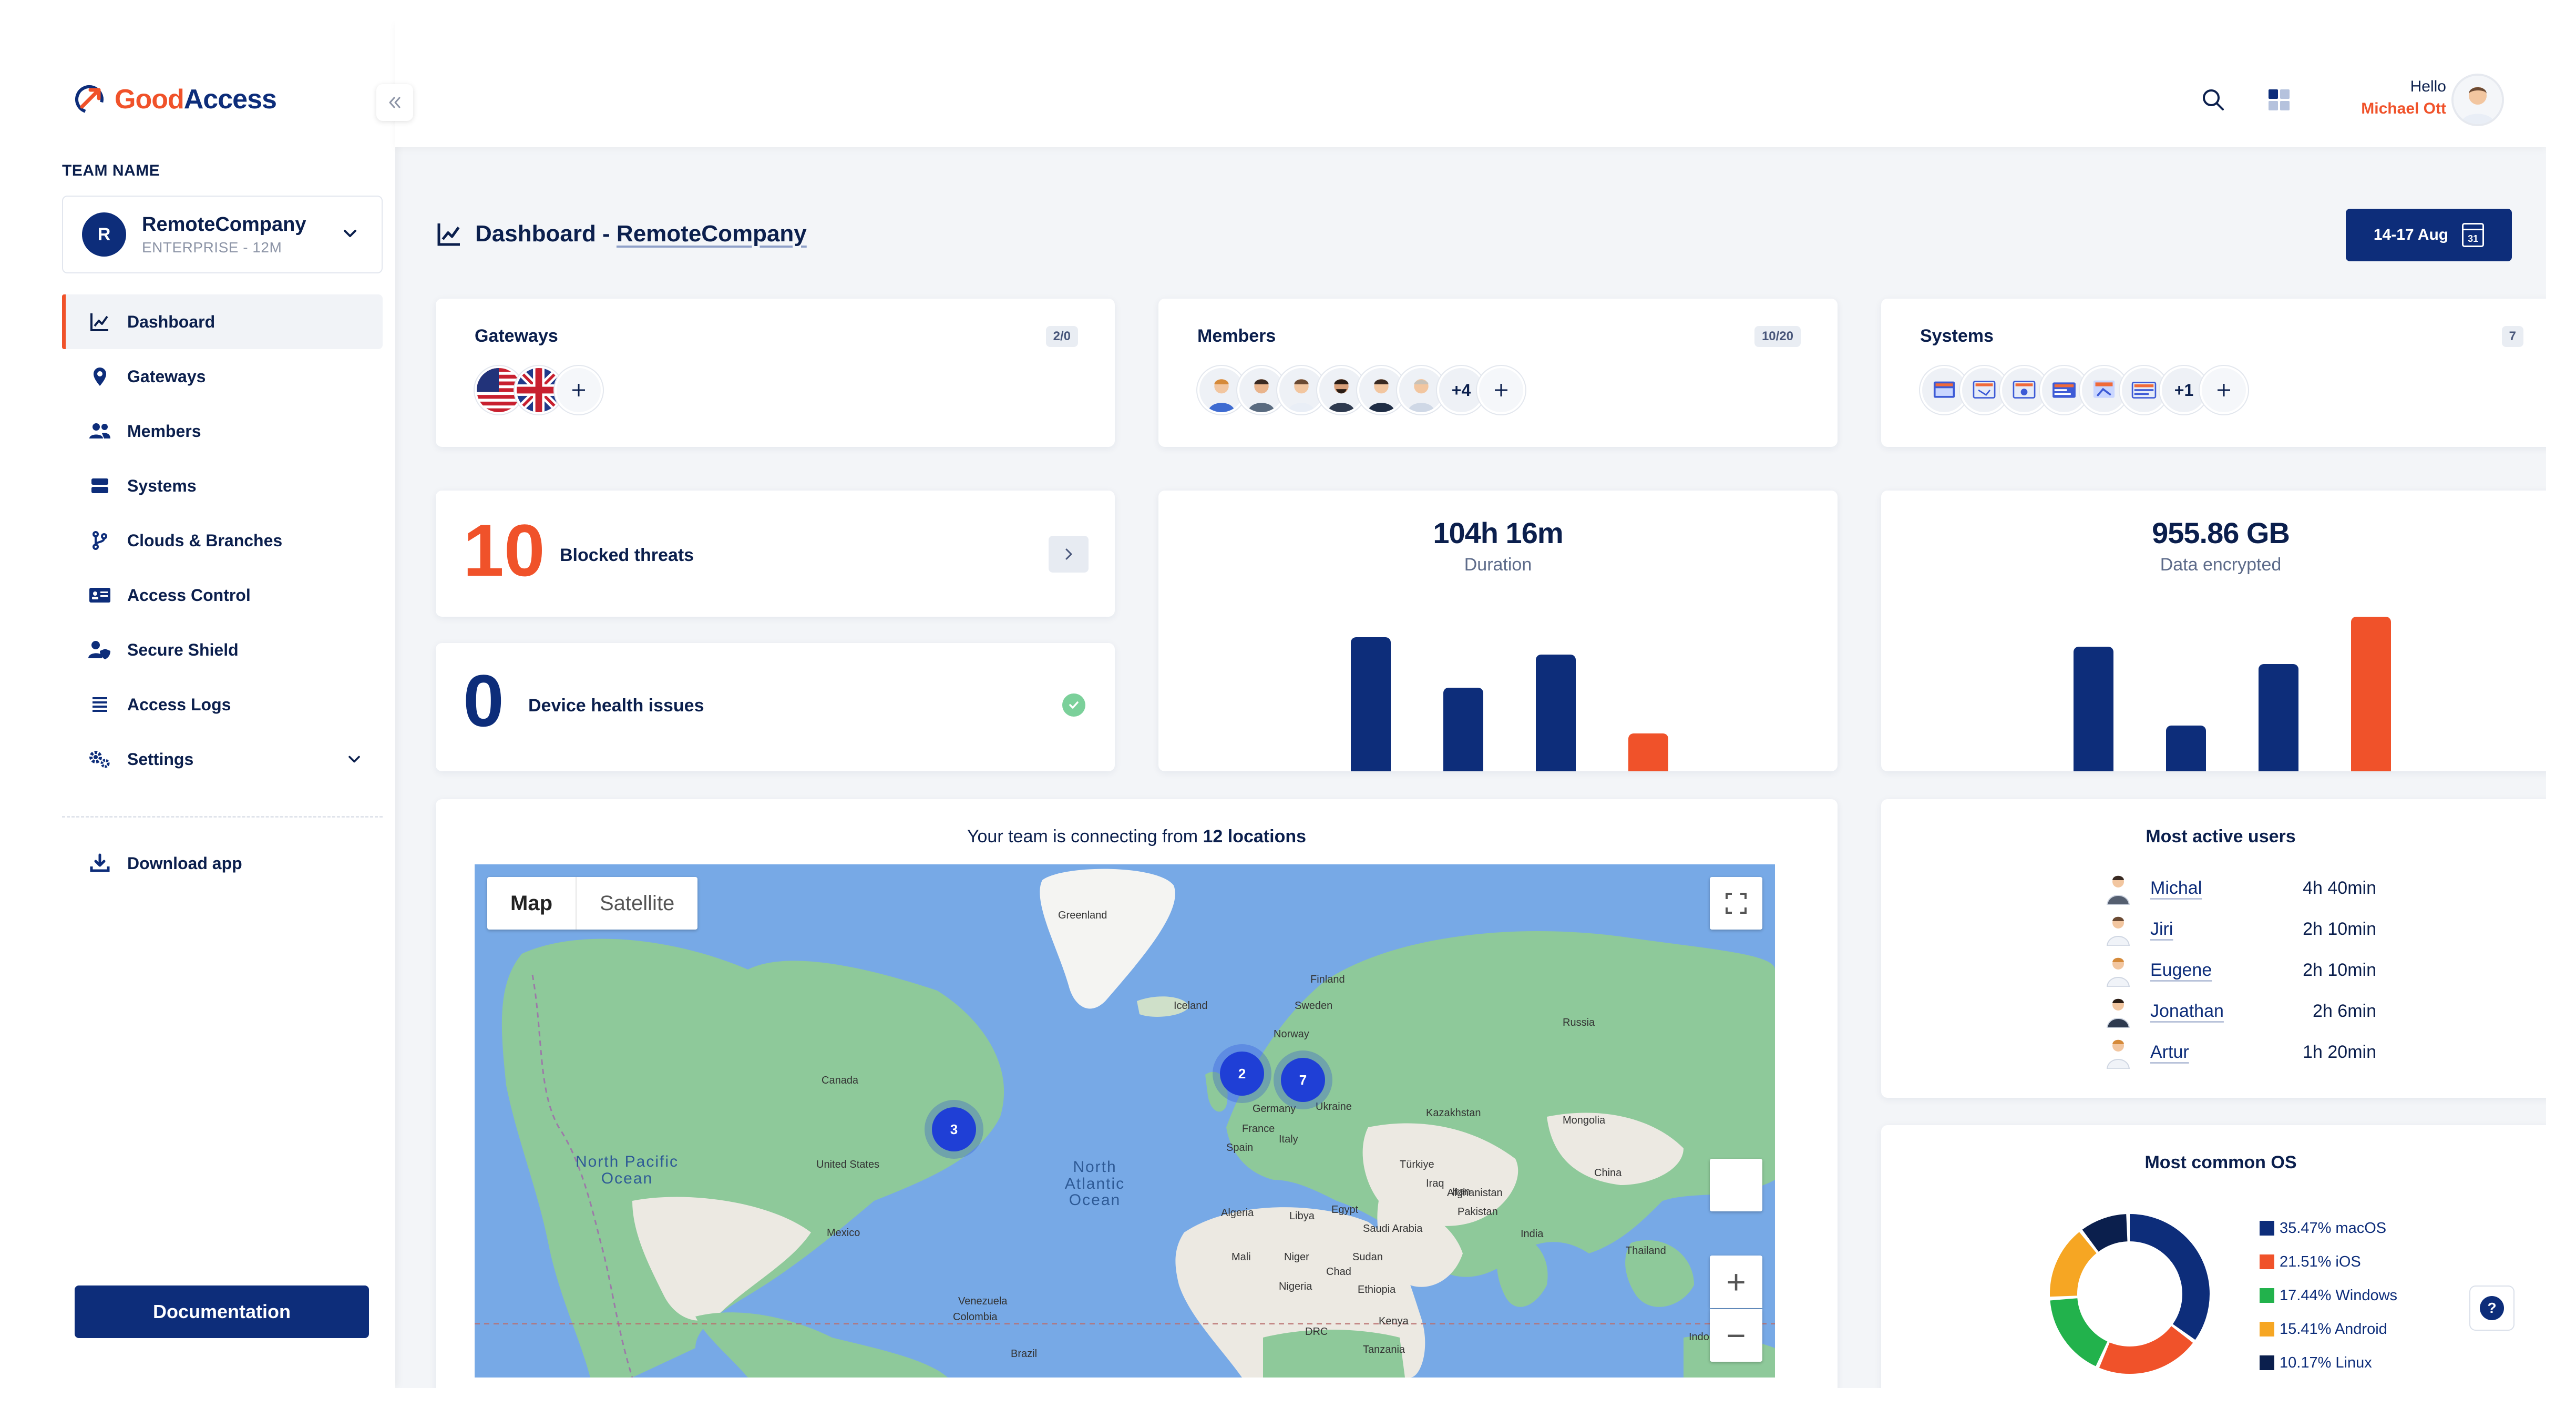 This screenshot has height=1408, width=2576. Describe the element at coordinates (775, 373) in the screenshot. I see `gateways-card: Gateways 2/0` at that location.